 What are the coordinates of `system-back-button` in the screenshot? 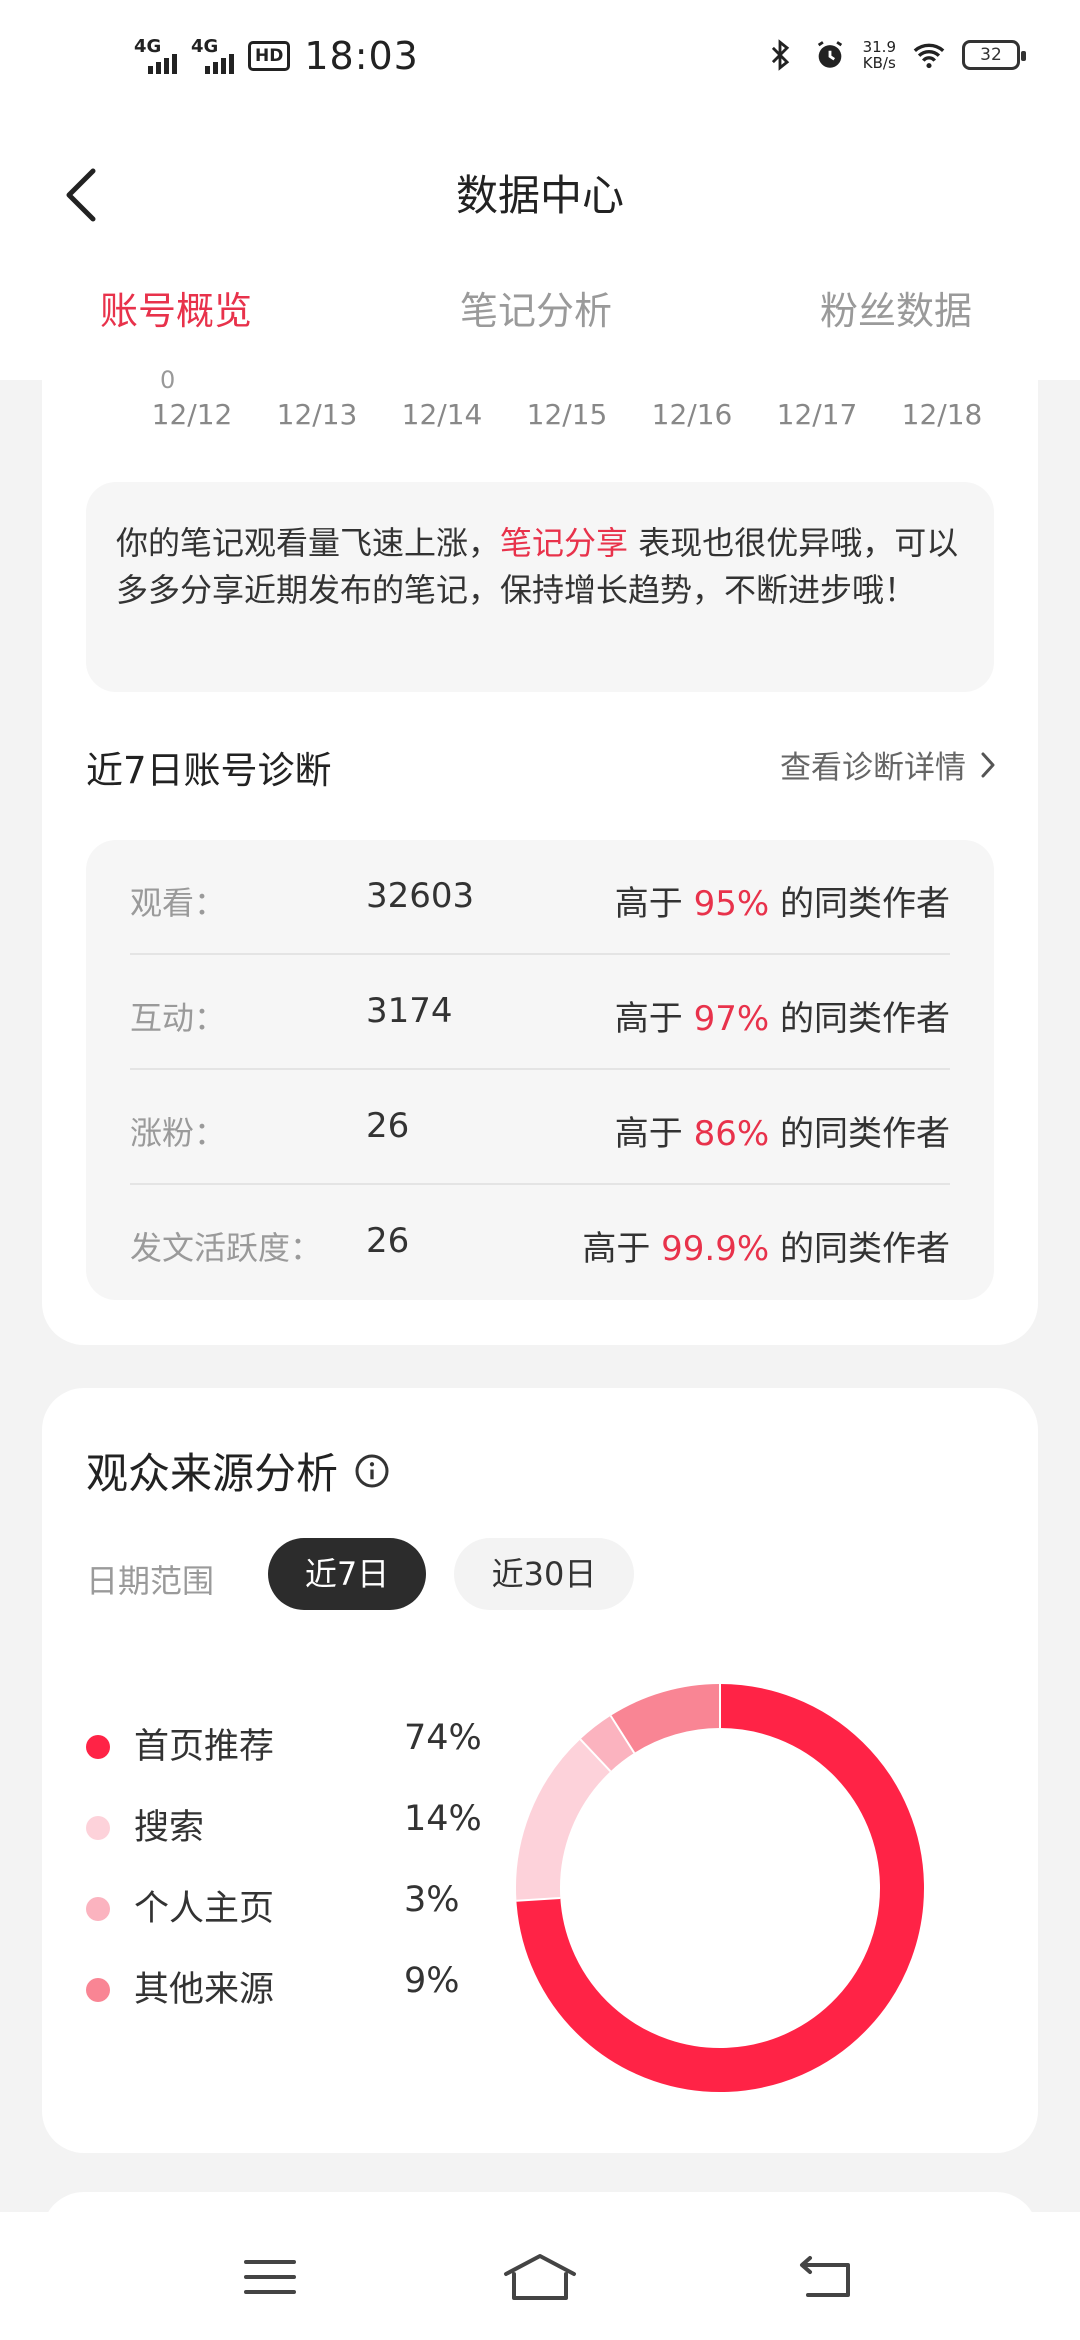 It's located at (824, 2277).